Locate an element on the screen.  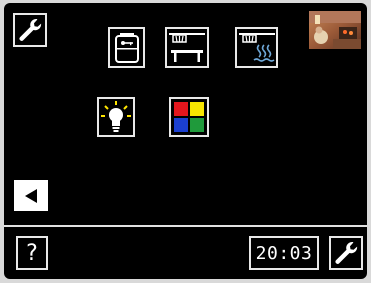
camera-thumbnail is located at coordinates (335, 30).